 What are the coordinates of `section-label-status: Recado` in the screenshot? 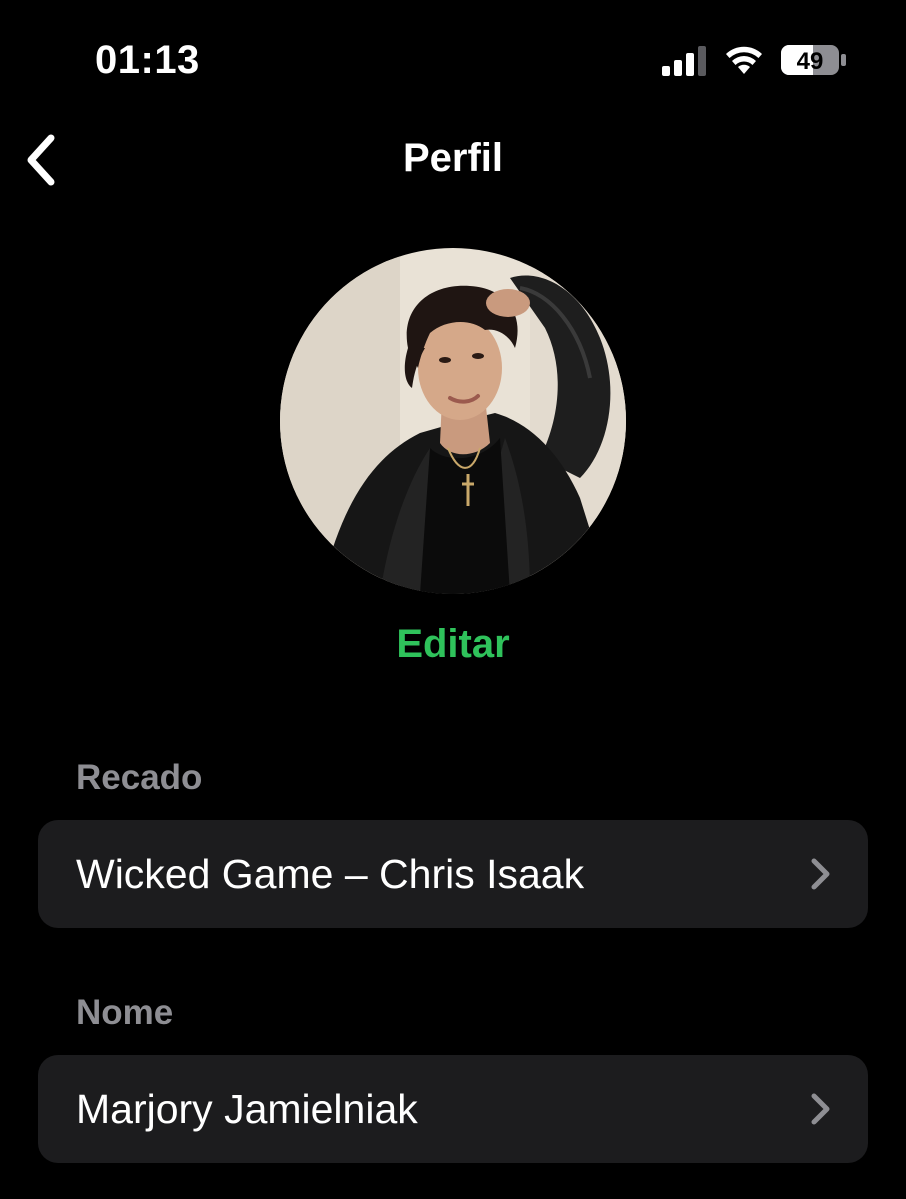 It's located at (139, 777).